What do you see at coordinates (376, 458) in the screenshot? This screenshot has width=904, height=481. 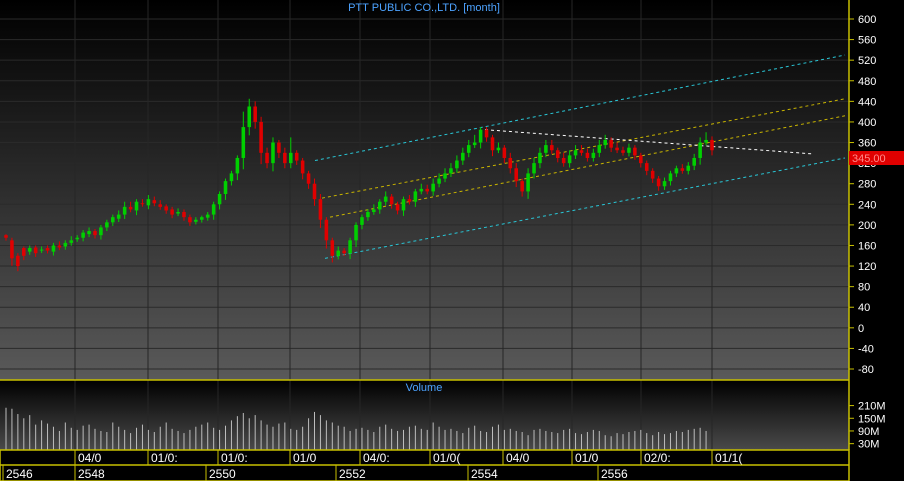 I see `date-tick-label-upper: 04/0:` at bounding box center [376, 458].